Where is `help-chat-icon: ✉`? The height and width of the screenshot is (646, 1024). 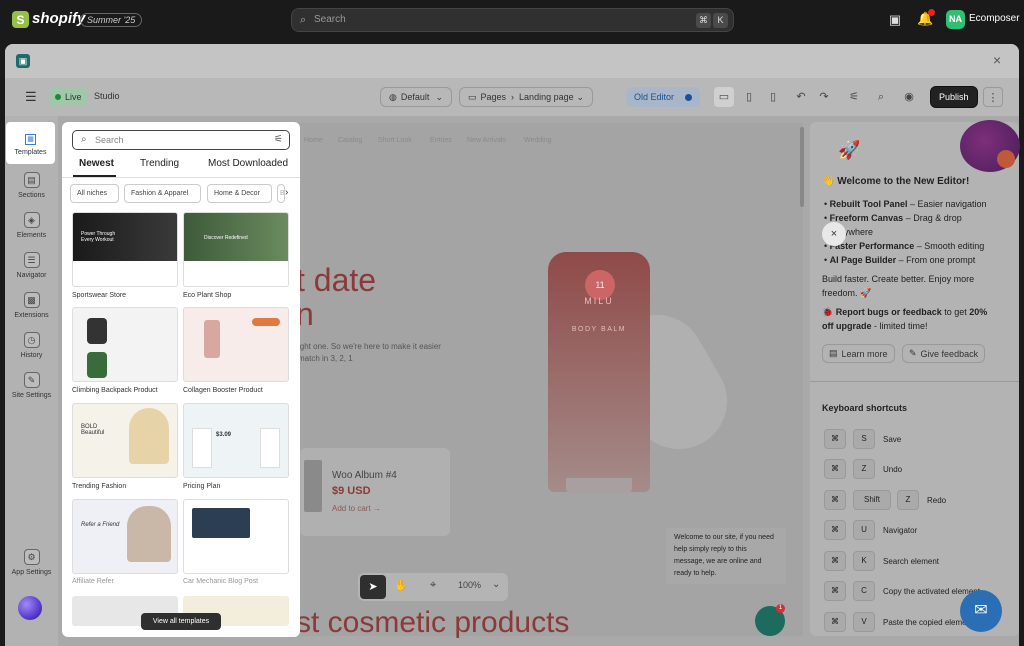 help-chat-icon: ✉ is located at coordinates (981, 611).